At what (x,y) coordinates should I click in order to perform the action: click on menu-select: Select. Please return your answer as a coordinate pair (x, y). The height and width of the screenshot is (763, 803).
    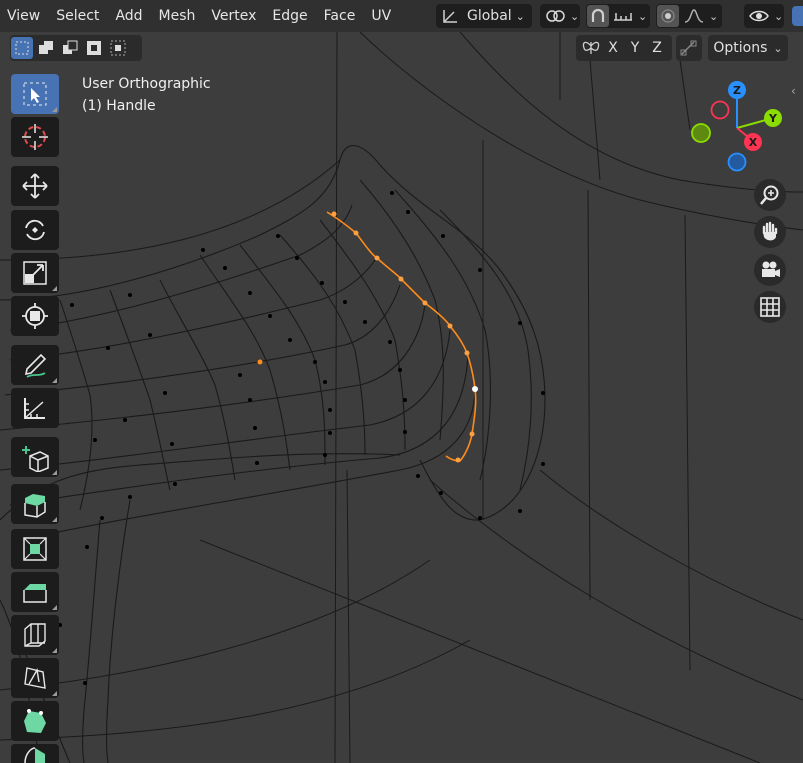
    Looking at the image, I should click on (77, 16).